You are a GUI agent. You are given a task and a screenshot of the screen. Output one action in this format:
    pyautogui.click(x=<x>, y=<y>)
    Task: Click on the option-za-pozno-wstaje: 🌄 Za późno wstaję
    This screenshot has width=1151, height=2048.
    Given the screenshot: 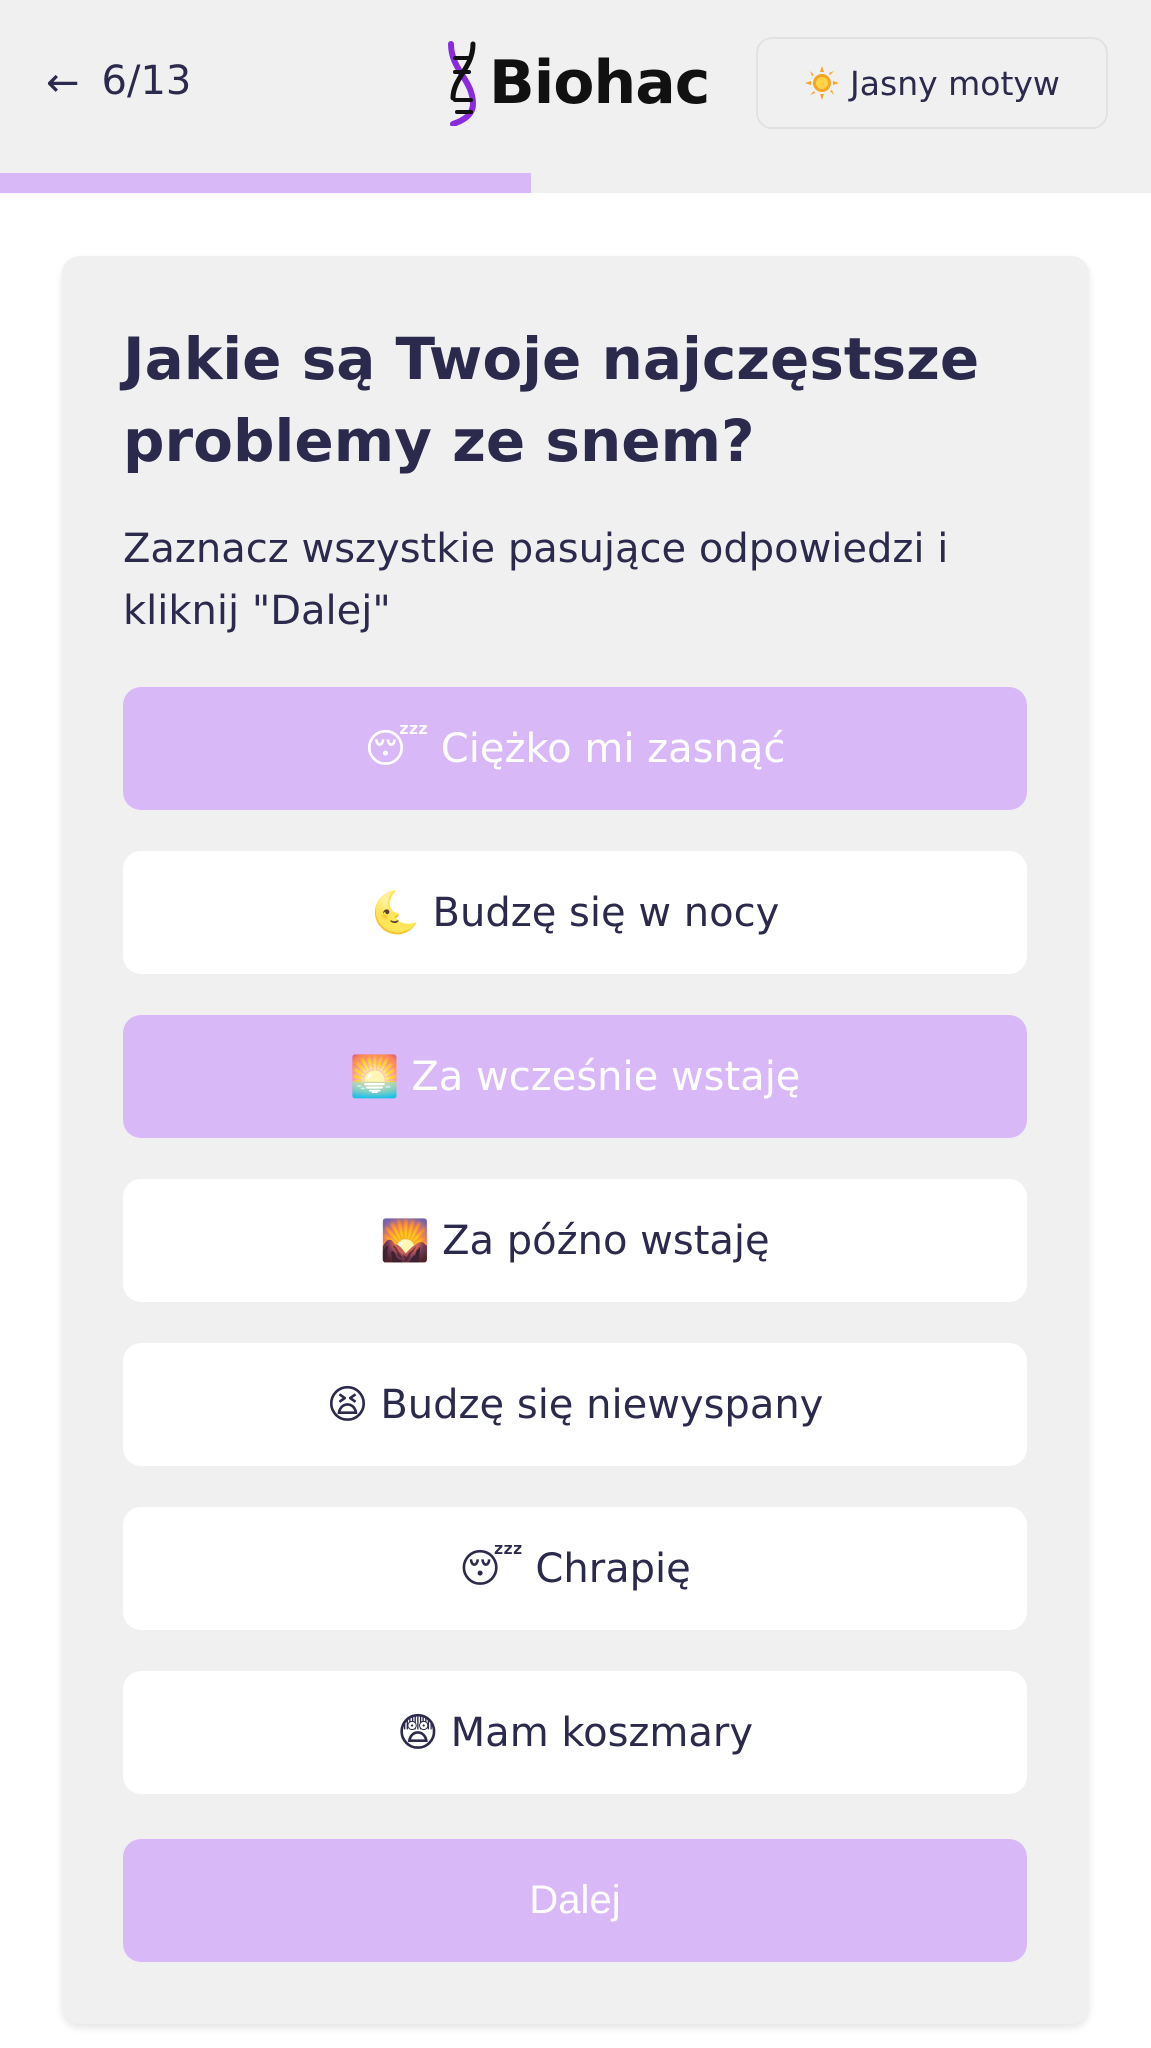 What is the action you would take?
    pyautogui.click(x=575, y=1240)
    